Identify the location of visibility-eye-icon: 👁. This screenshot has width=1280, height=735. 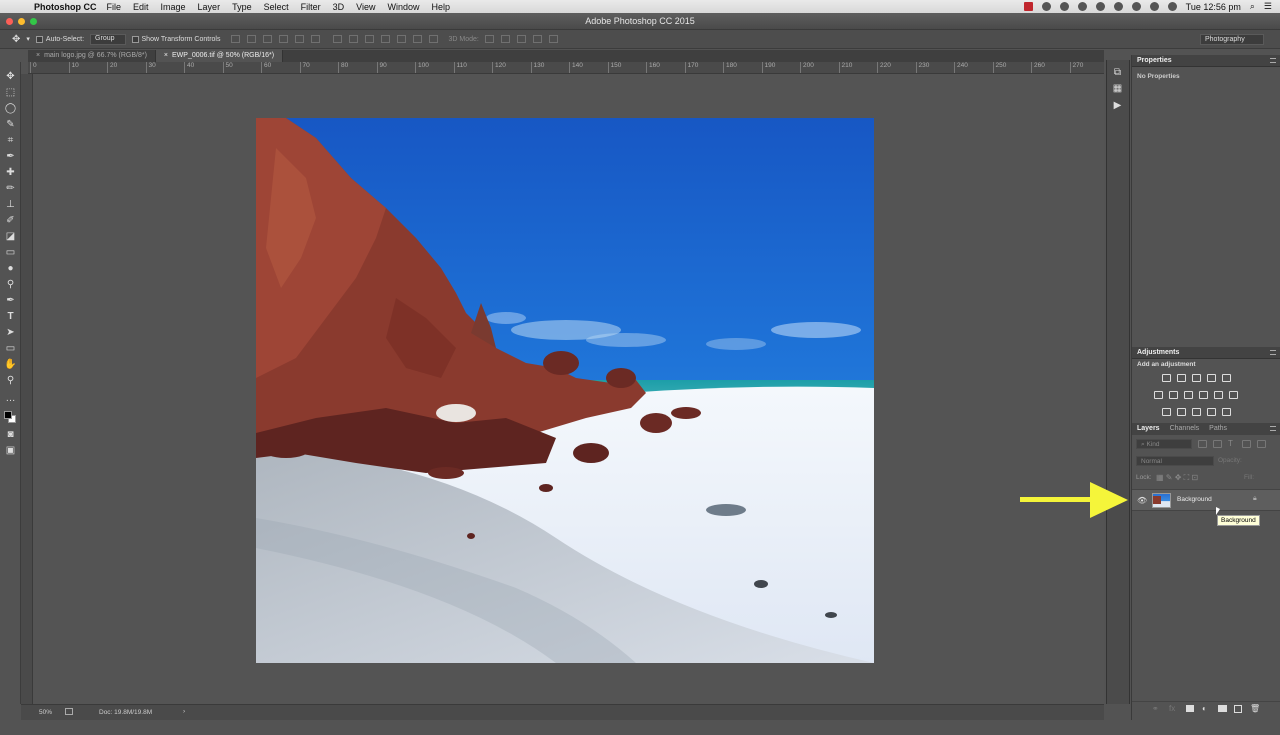
(1142, 500).